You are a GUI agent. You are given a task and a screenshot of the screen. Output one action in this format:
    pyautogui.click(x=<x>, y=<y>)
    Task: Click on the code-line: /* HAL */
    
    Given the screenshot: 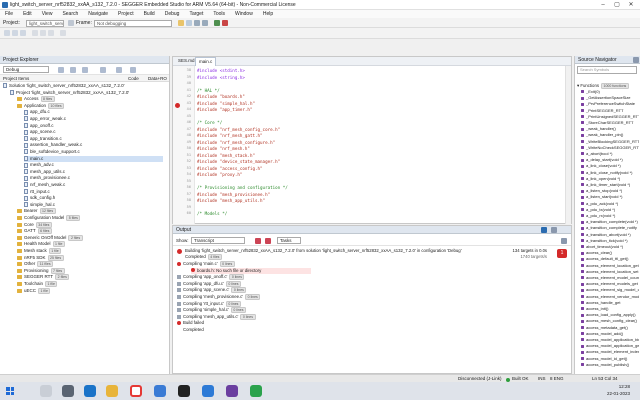 What is the action you would take?
    pyautogui.click(x=208, y=90)
    